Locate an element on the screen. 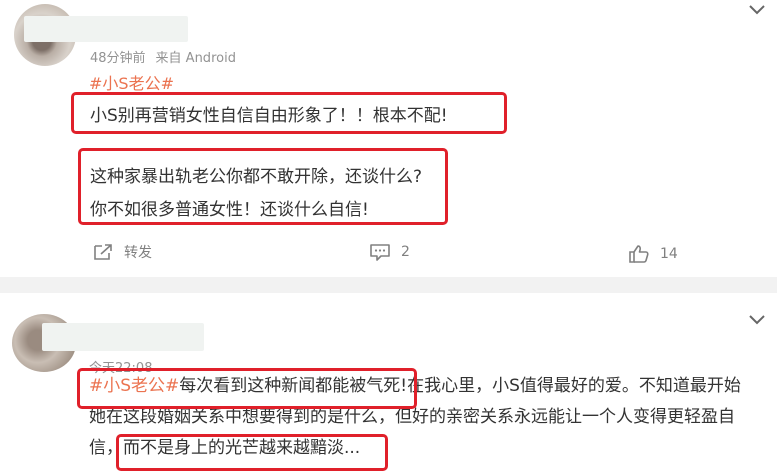  like-count: 14 is located at coordinates (669, 254).